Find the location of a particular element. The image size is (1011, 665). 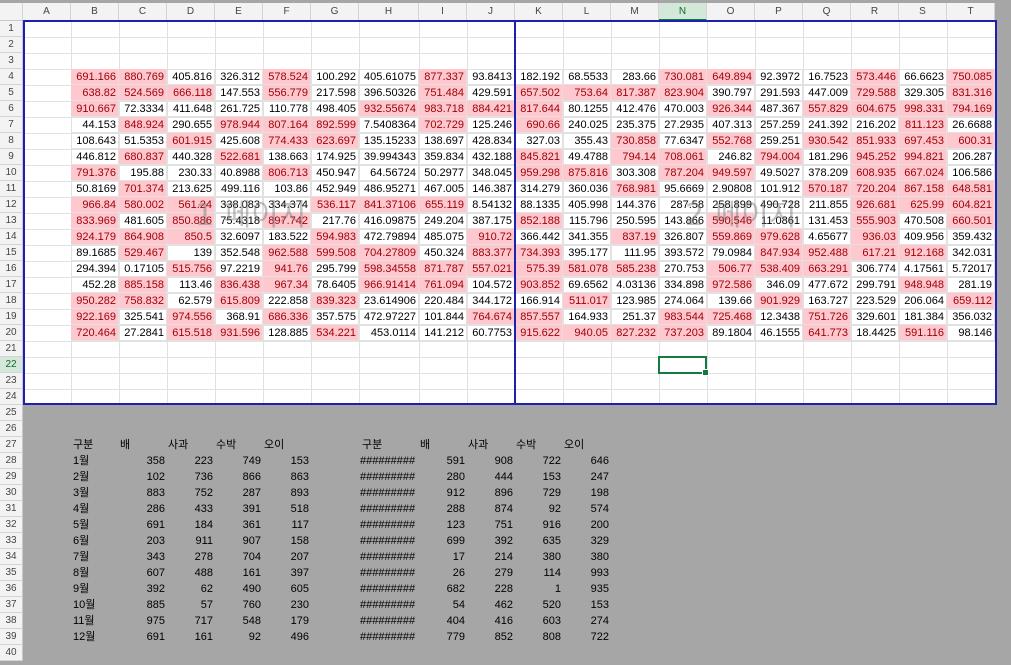

cell-K18: 166.914 is located at coordinates (539, 301).